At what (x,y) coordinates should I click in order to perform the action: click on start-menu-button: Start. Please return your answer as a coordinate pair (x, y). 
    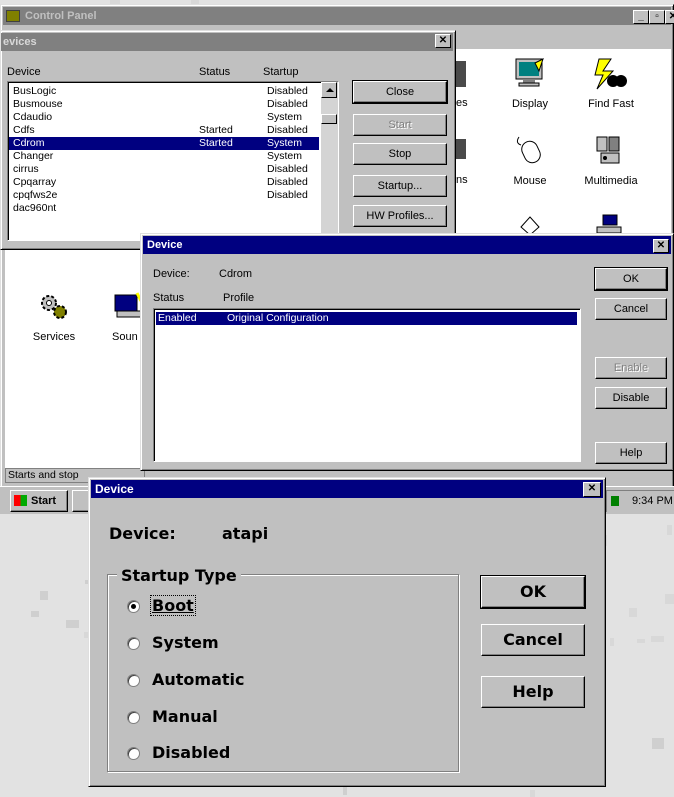
    Looking at the image, I should click on (39, 501).